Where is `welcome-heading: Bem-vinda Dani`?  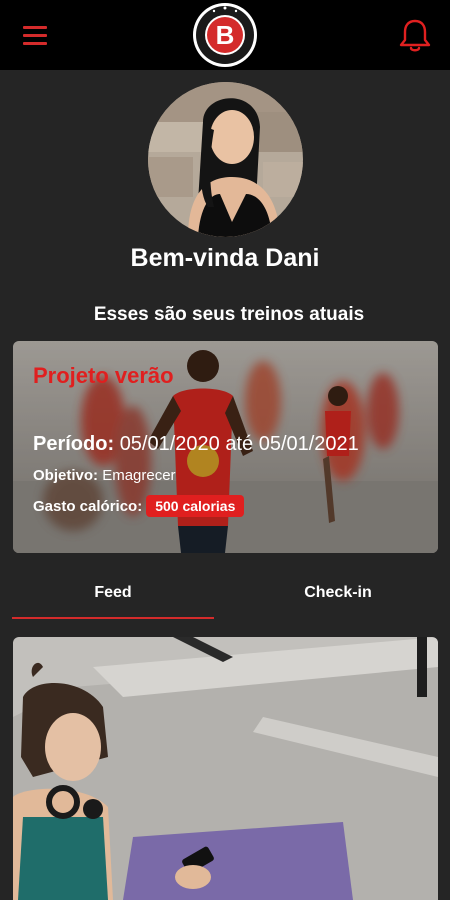
welcome-heading: Bem-vinda Dani is located at coordinates (225, 258).